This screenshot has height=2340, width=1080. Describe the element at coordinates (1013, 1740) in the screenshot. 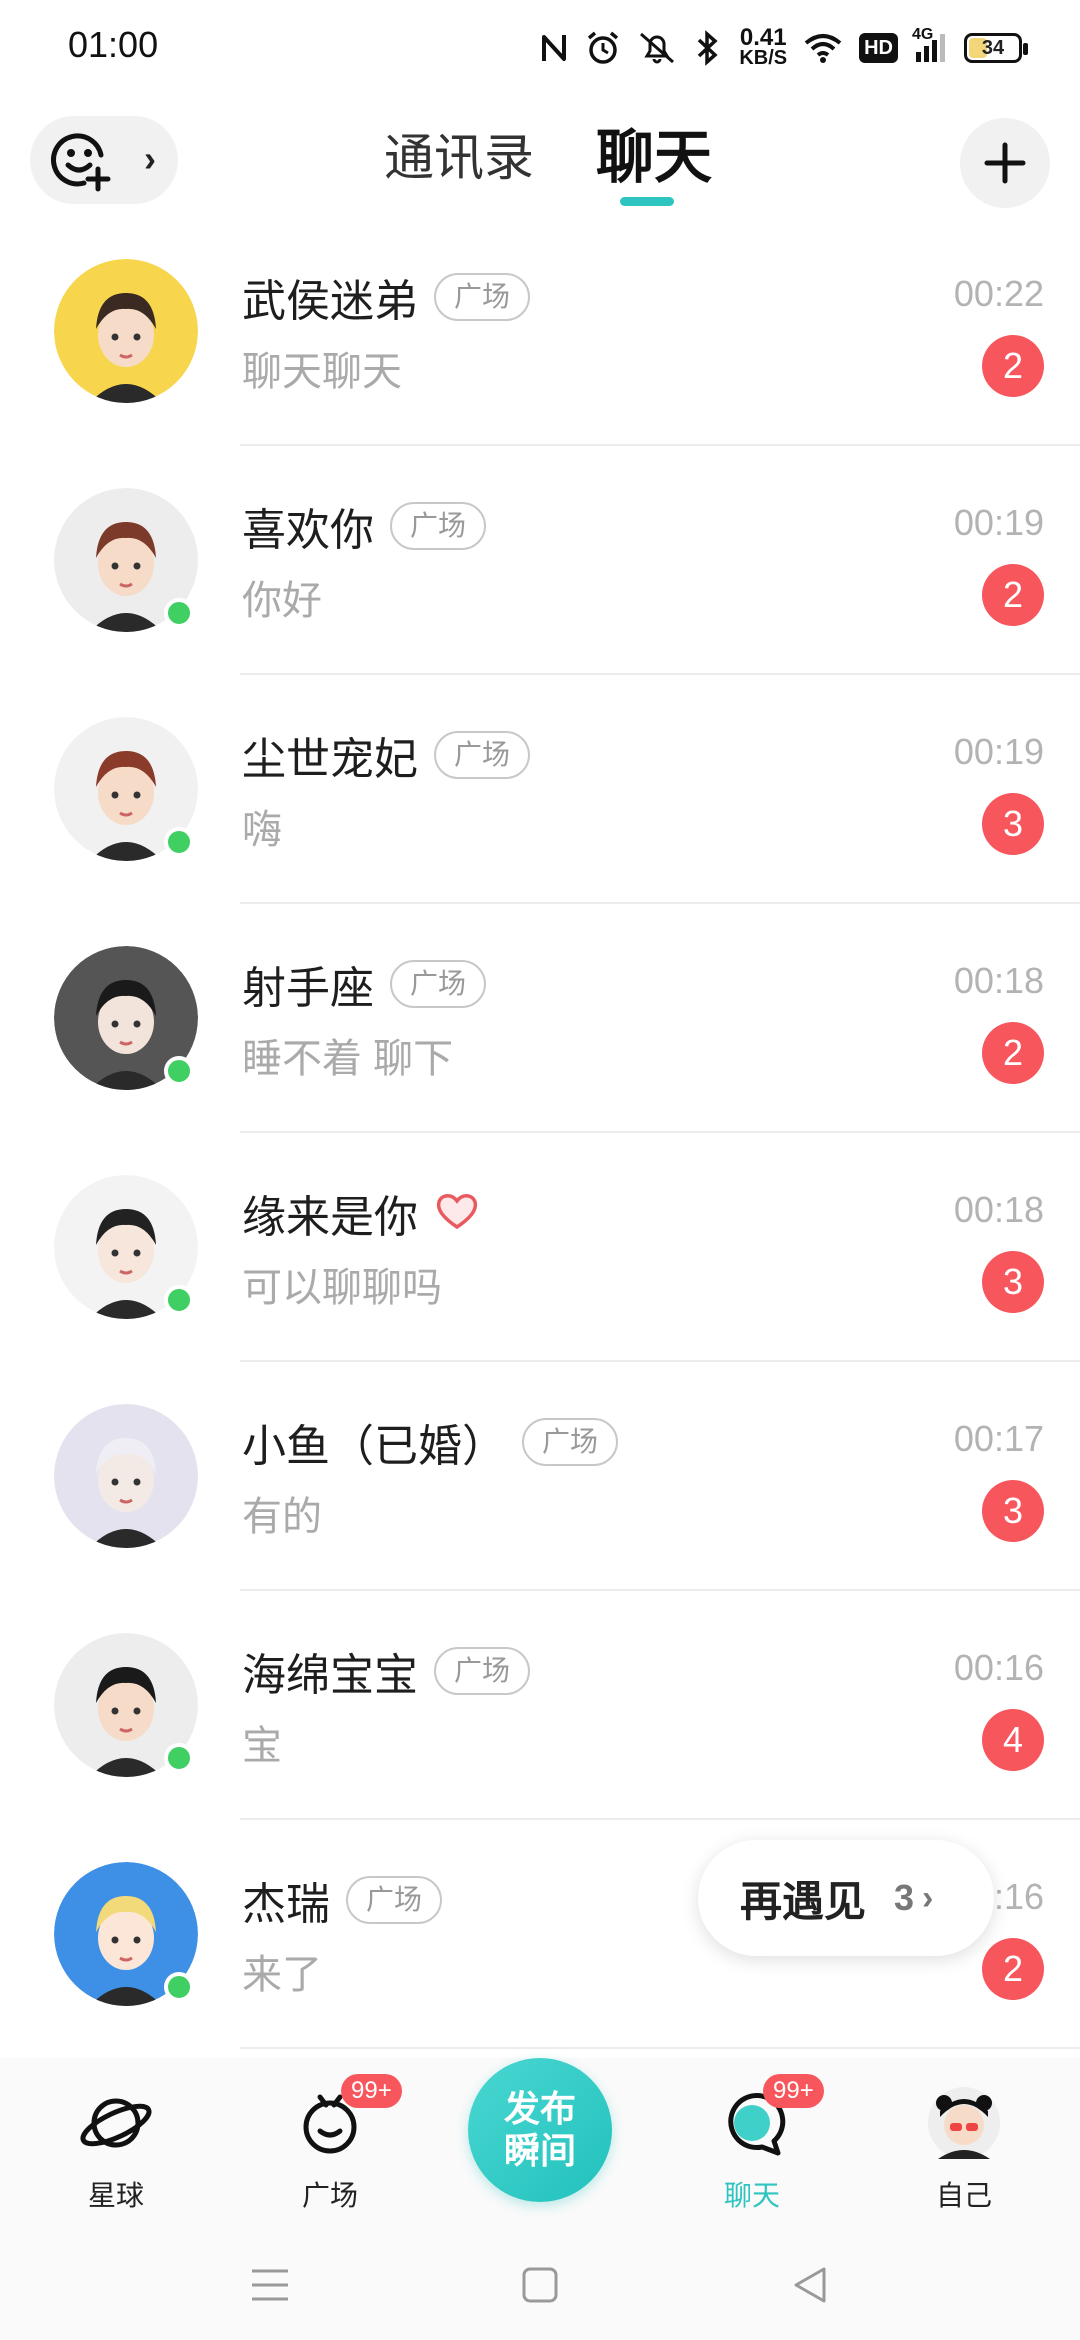

I see `unread-badge: 4` at that location.